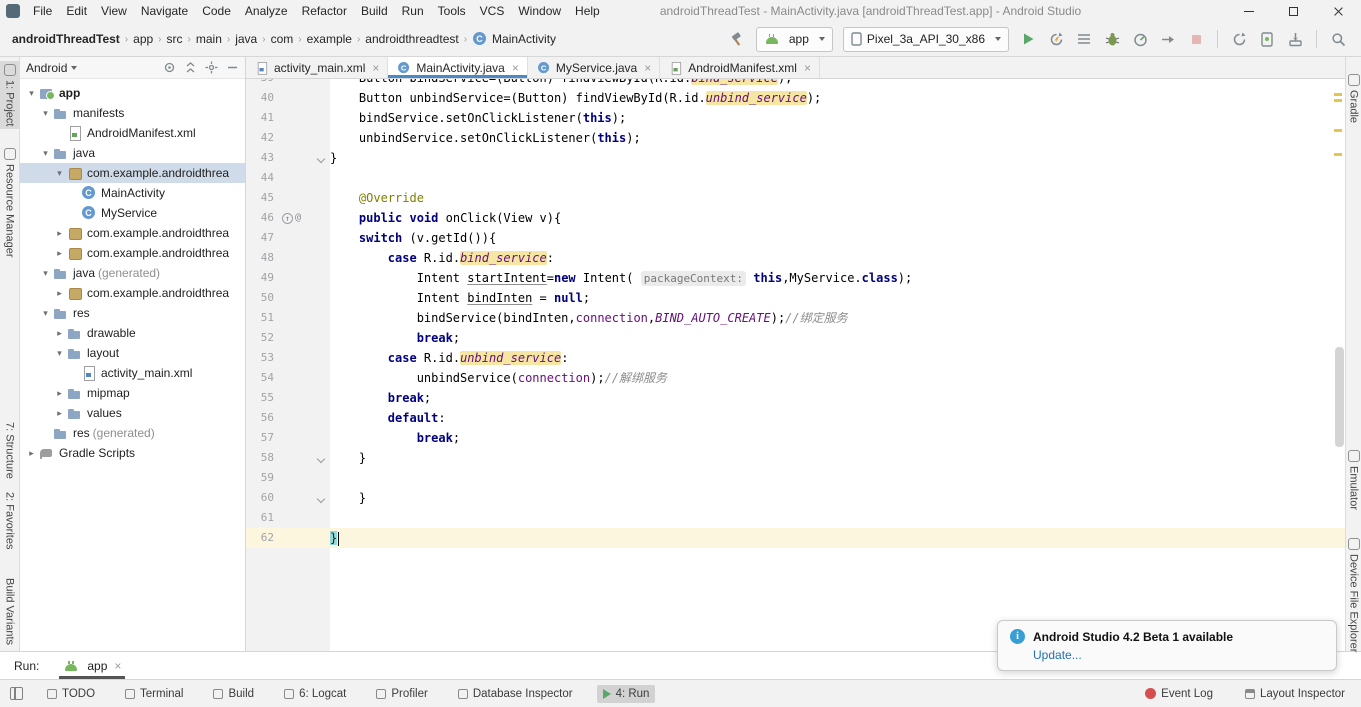 This screenshot has width=1361, height=707. What do you see at coordinates (458, 67) in the screenshot?
I see `tab-mainactivity-java: MainActivity.java ×` at bounding box center [458, 67].